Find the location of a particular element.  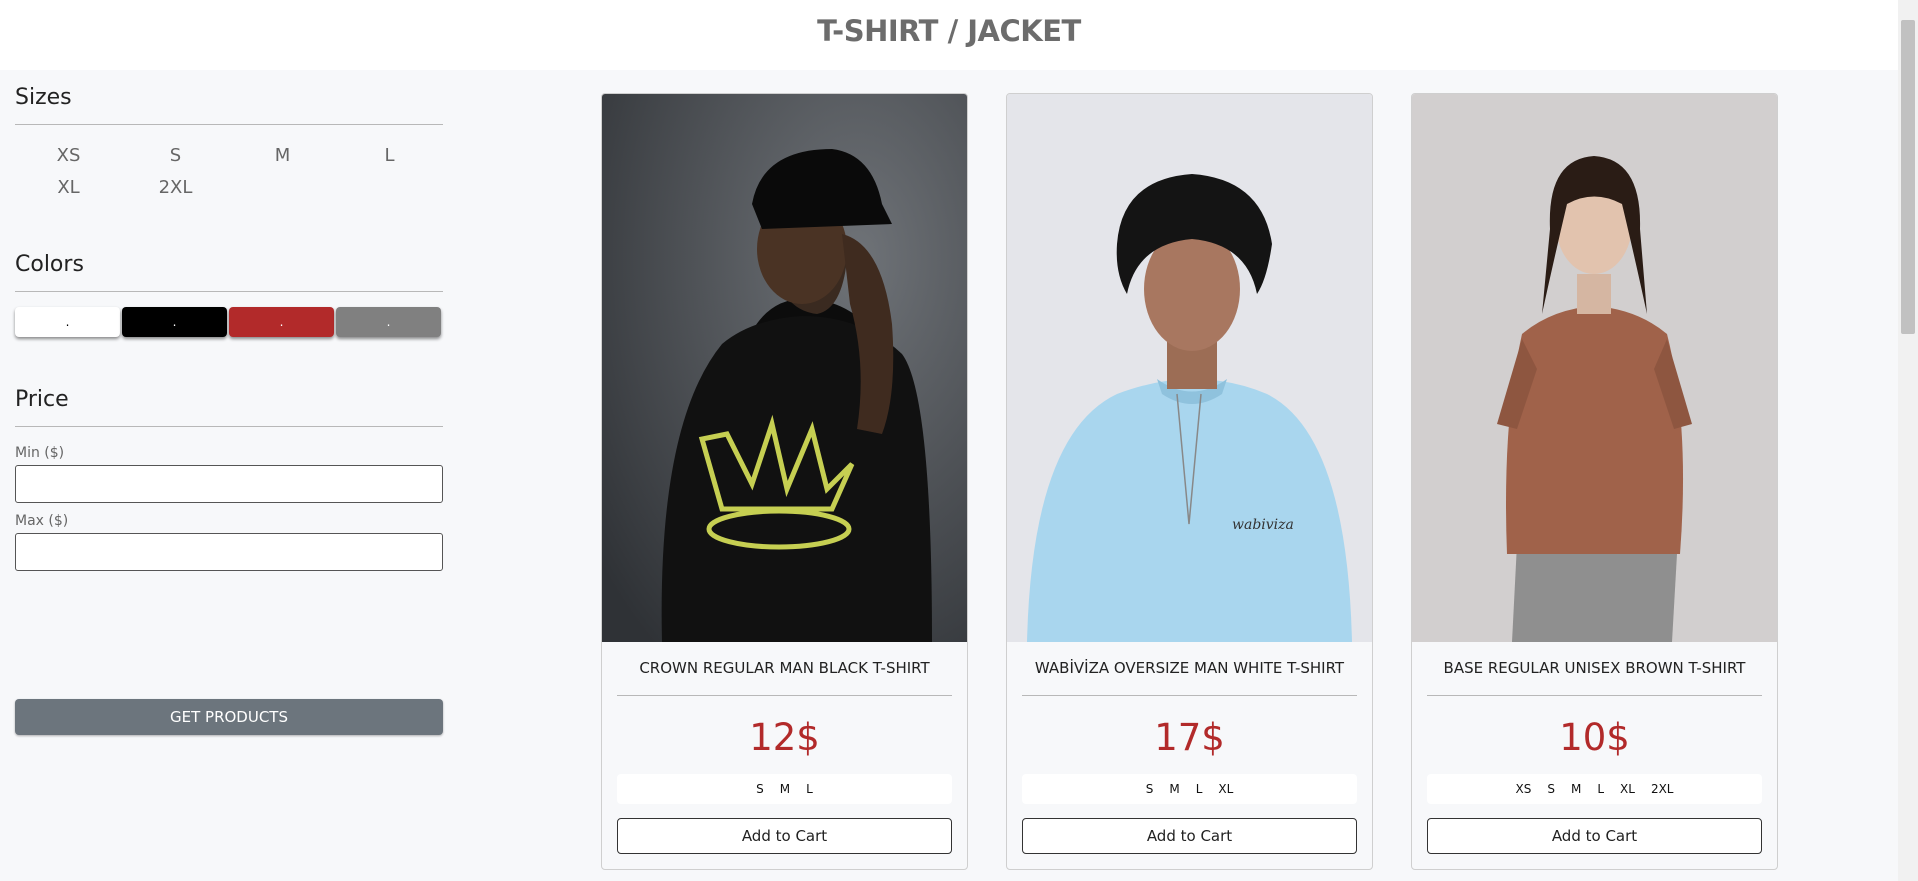

product-image: wabiviza is located at coordinates (1189, 368).